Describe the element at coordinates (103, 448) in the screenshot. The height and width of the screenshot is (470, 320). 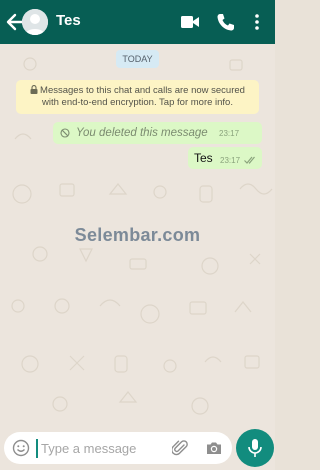
I see `message-input` at that location.